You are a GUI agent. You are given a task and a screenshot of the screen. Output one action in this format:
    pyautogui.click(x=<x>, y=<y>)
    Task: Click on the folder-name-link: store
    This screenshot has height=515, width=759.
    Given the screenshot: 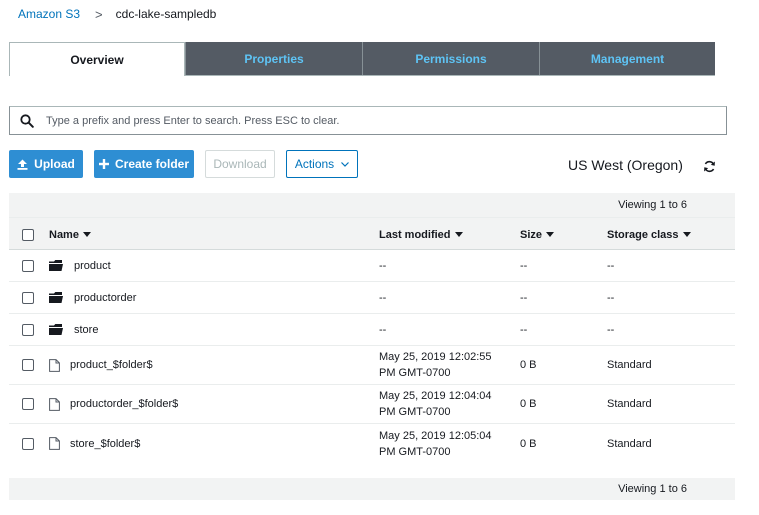 What is the action you would take?
    pyautogui.click(x=86, y=330)
    